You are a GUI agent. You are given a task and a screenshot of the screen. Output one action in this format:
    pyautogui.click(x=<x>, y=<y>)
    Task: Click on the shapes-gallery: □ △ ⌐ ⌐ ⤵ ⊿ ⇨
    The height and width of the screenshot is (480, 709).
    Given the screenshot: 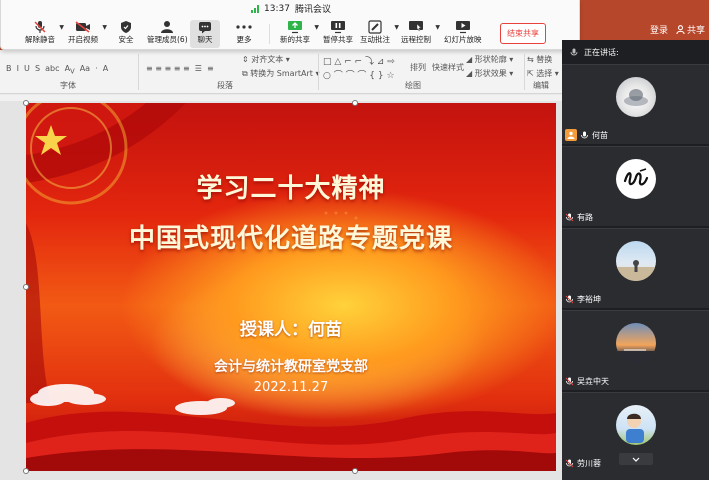 What is the action you would take?
    pyautogui.click(x=359, y=60)
    